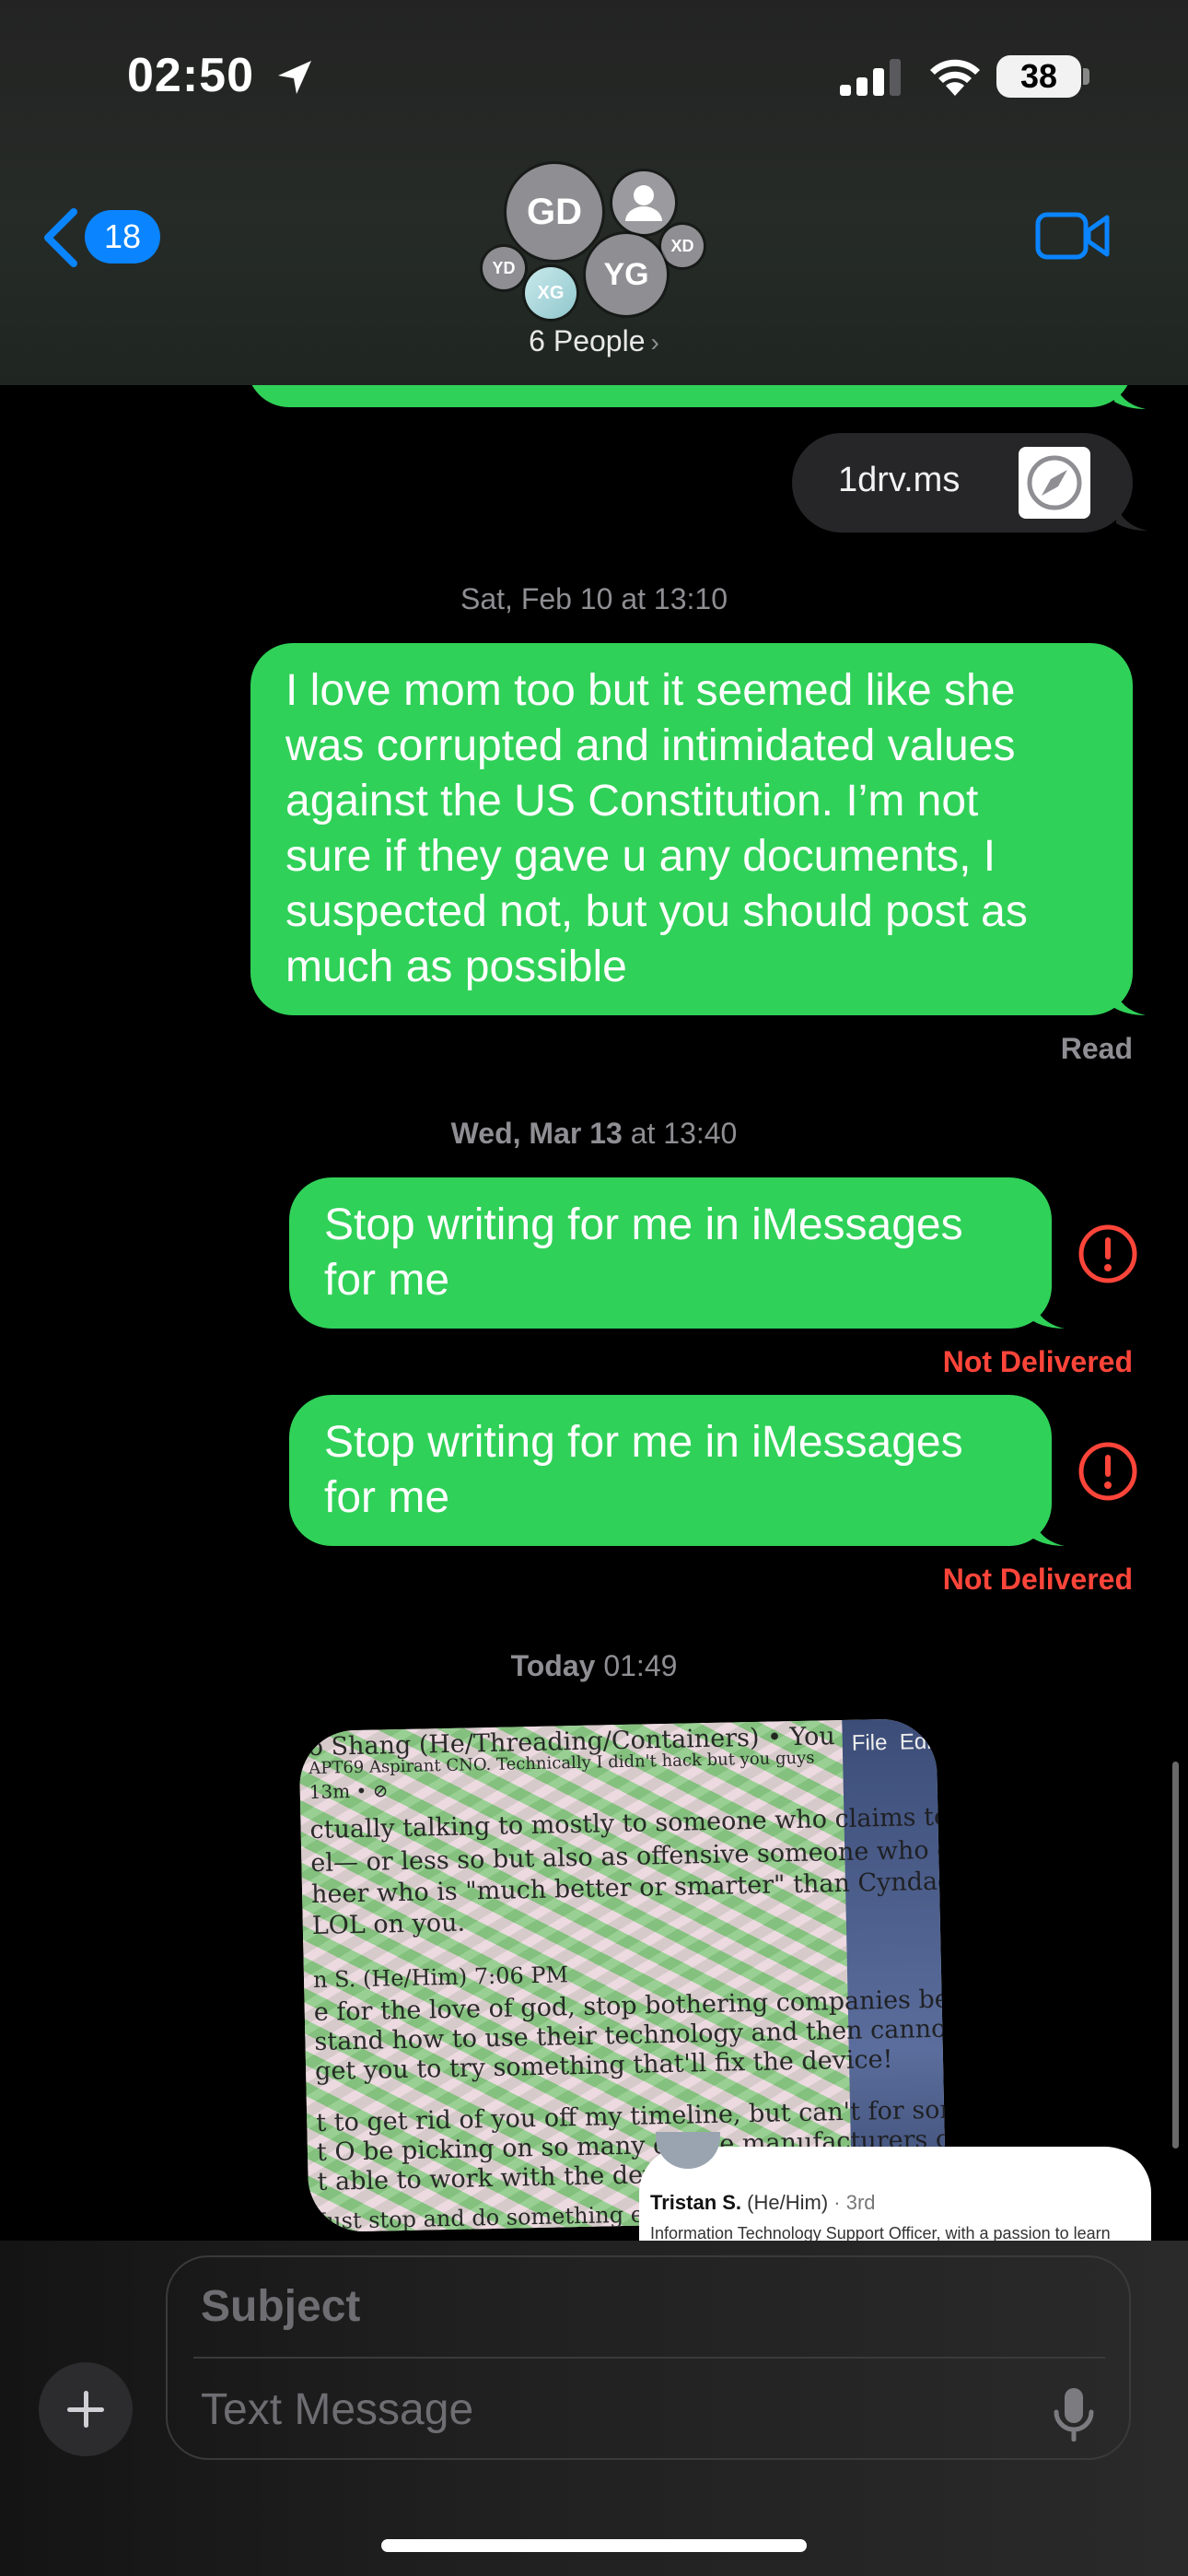 This screenshot has width=1188, height=2576. Describe the element at coordinates (606, 2413) in the screenshot. I see `text-message-field: Text Message` at that location.